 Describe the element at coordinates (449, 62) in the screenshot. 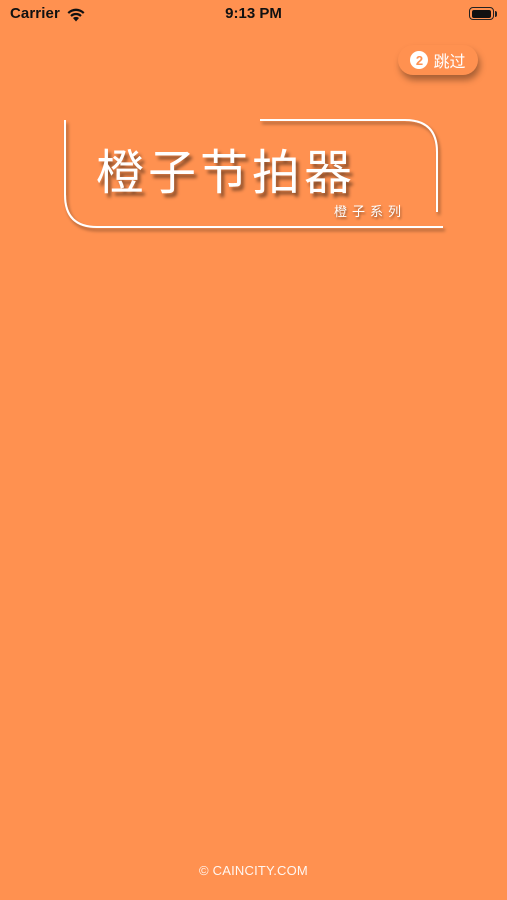

I see `skip-label: 跳过` at that location.